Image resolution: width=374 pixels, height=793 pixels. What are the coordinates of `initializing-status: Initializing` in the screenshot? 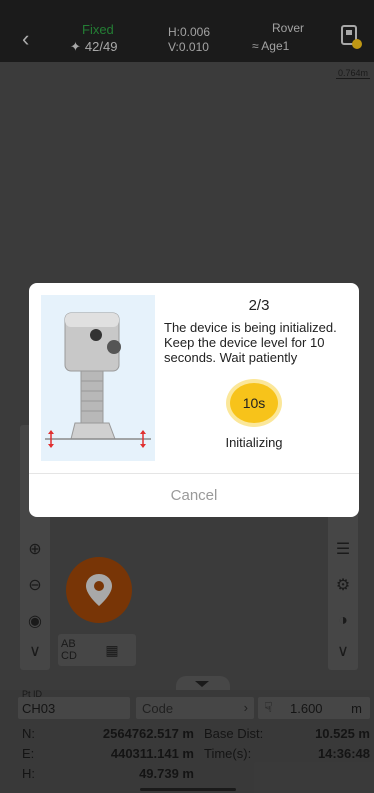 It's located at (254, 442).